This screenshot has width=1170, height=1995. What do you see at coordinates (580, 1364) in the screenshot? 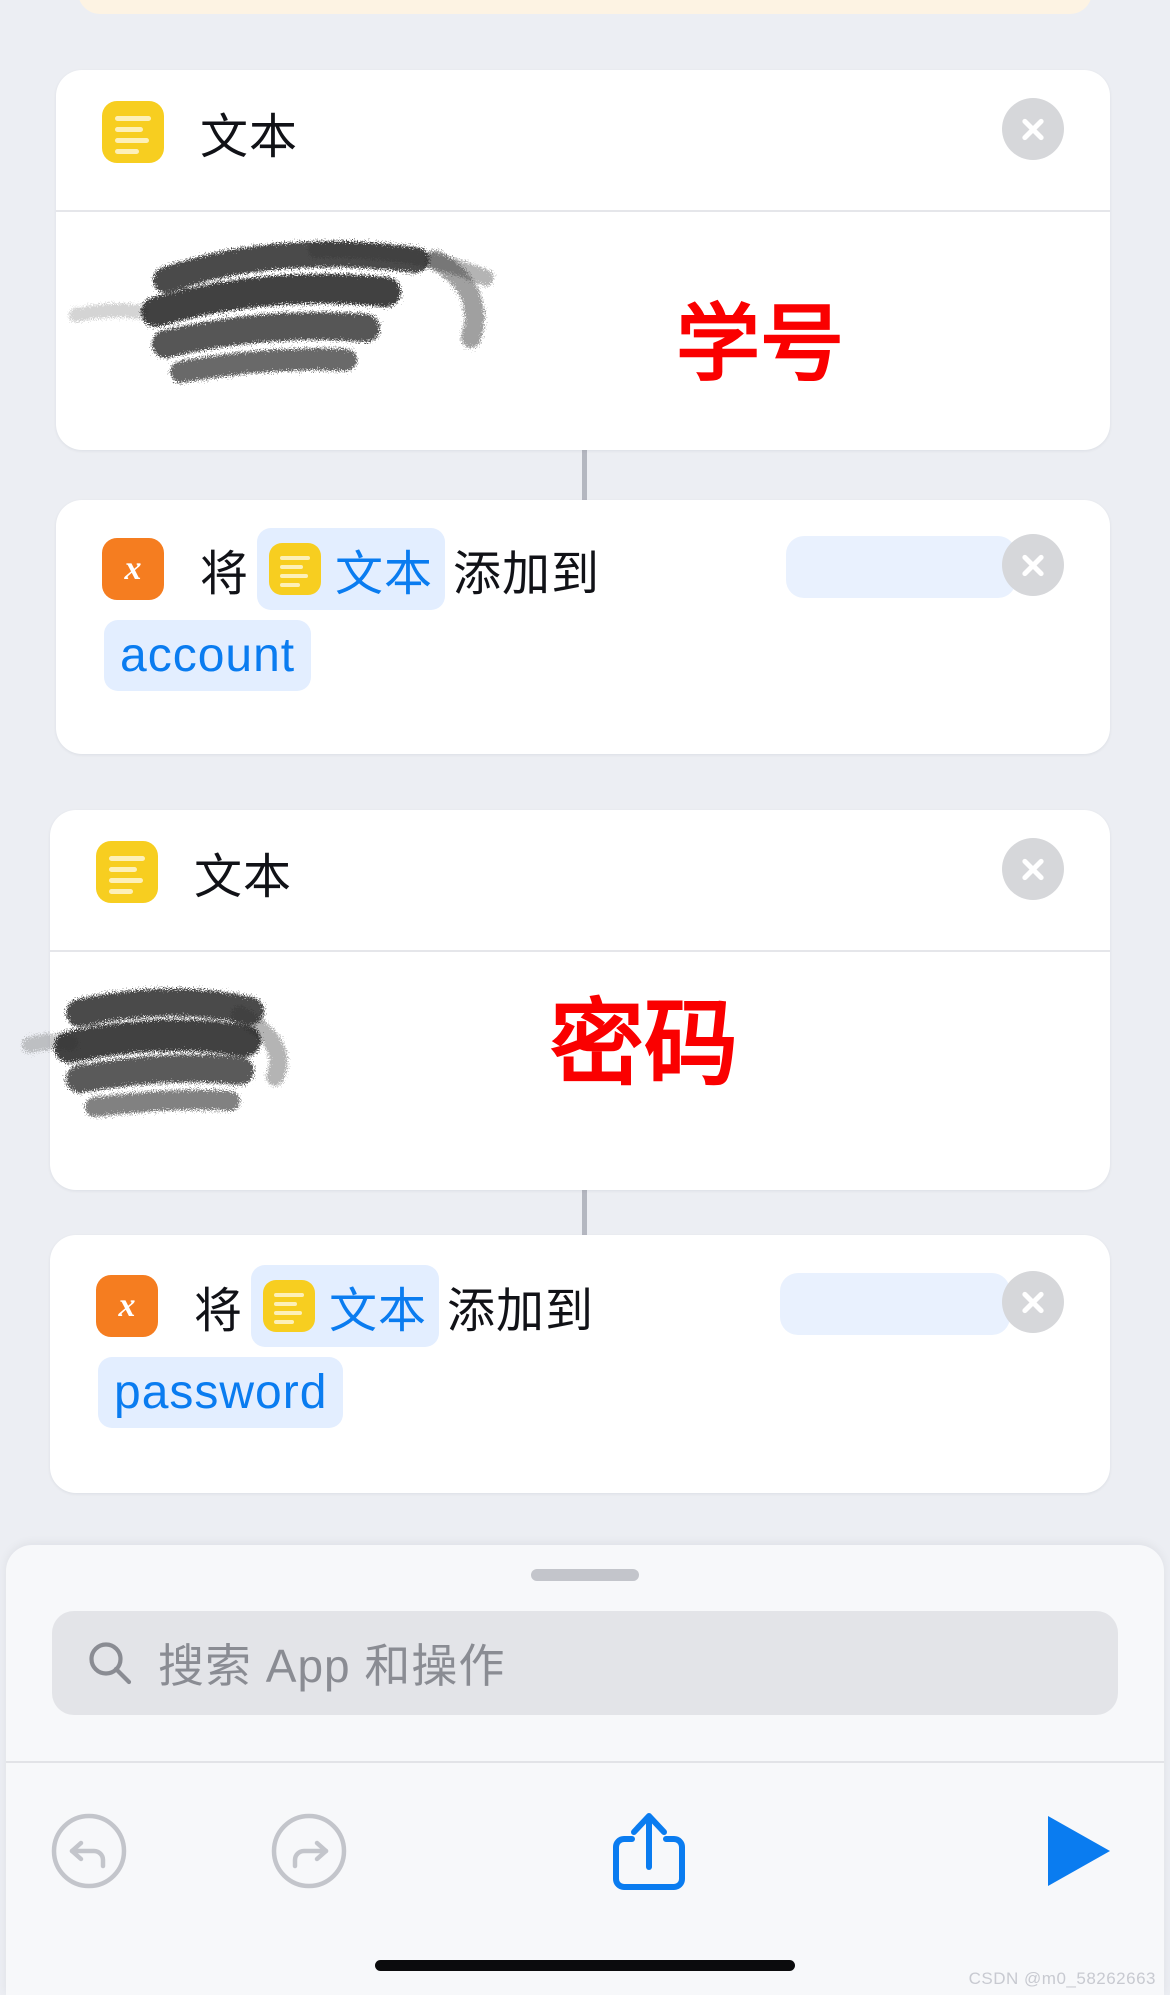
I see `action-card-add-to-variable-2: x 将 文本 添加到 password` at bounding box center [580, 1364].